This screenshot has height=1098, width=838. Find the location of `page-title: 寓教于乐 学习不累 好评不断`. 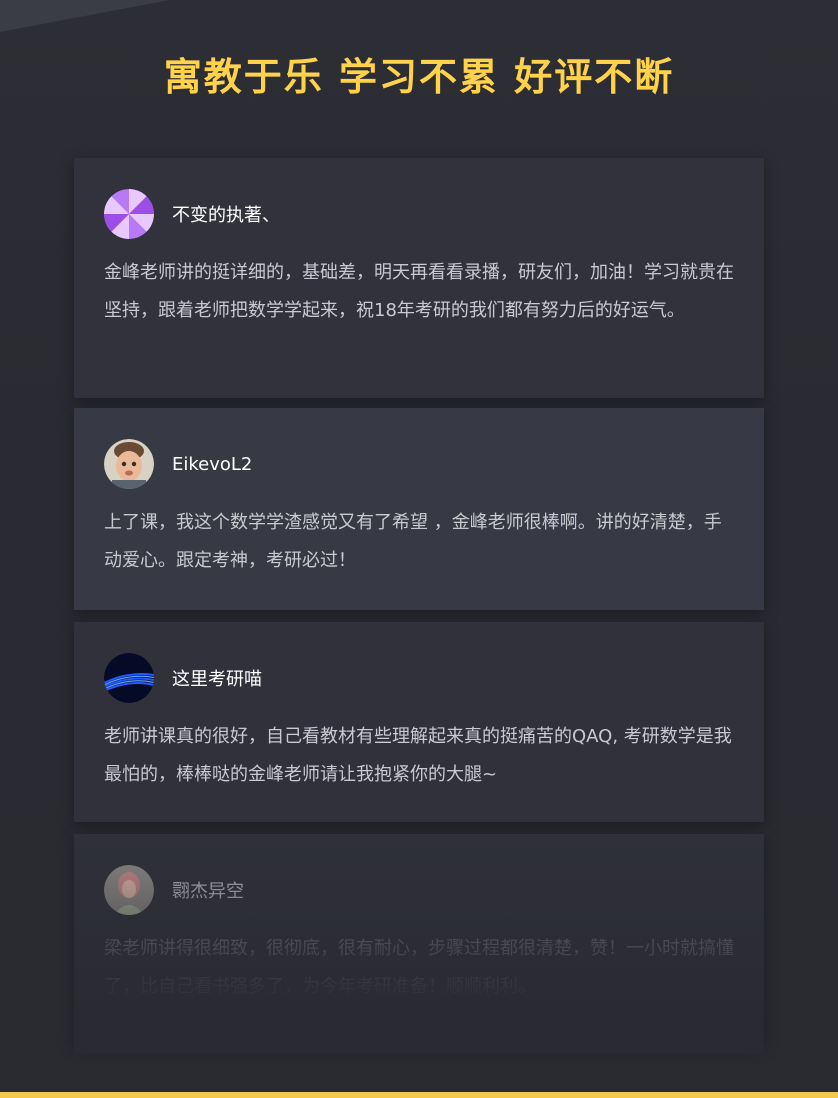

page-title: 寓教于乐 学习不累 好评不断 is located at coordinates (419, 77).